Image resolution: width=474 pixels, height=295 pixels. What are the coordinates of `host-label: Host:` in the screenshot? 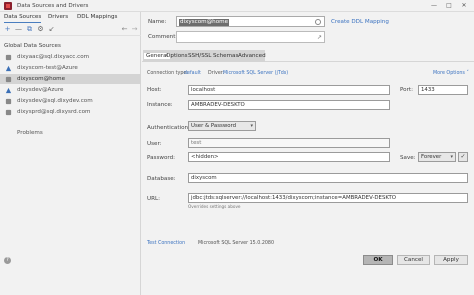 It's located at (154, 90).